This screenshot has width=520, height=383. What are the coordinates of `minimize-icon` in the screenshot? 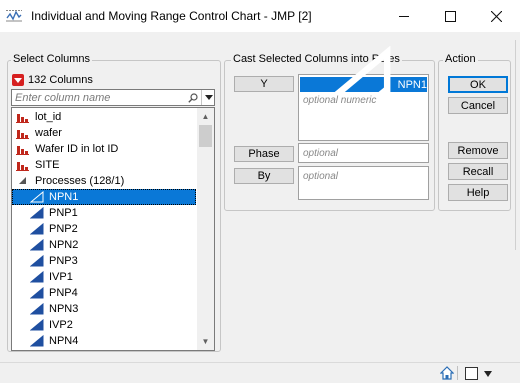 It's located at (403, 16).